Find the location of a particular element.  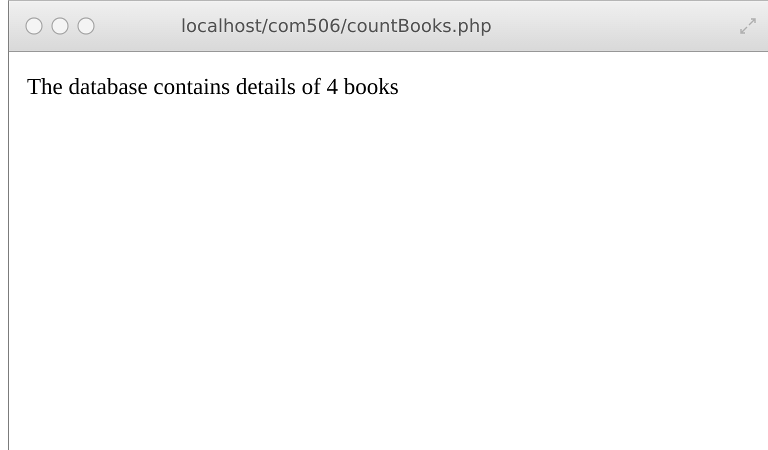

window-title: localhost/com506/countBooks.php is located at coordinates (336, 26).